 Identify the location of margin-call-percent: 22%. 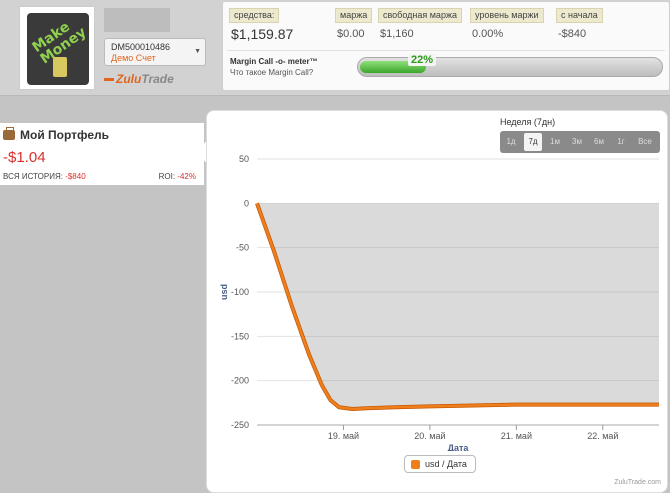
(422, 60).